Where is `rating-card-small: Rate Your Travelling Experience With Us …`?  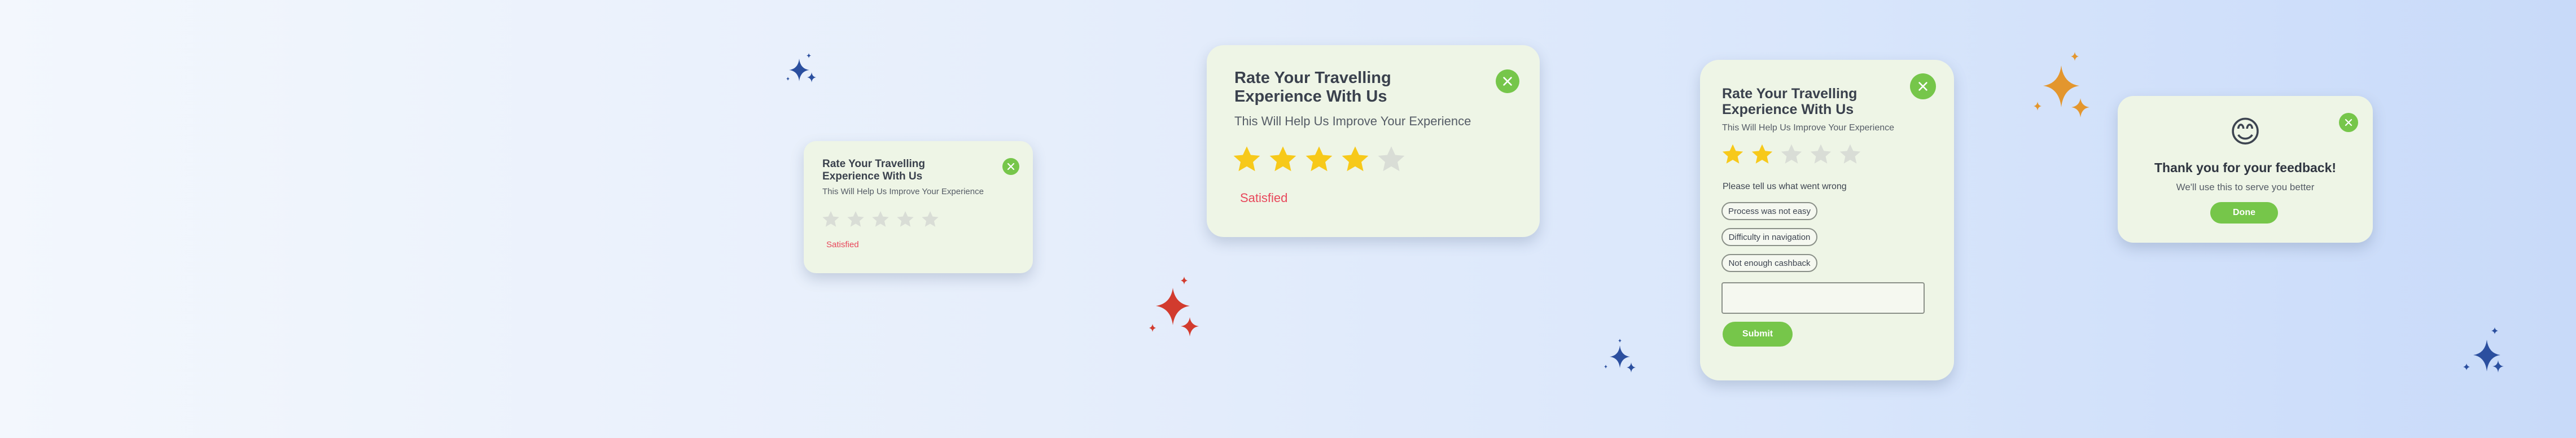
rating-card-small: Rate Your Travelling Experience With Us … is located at coordinates (918, 207).